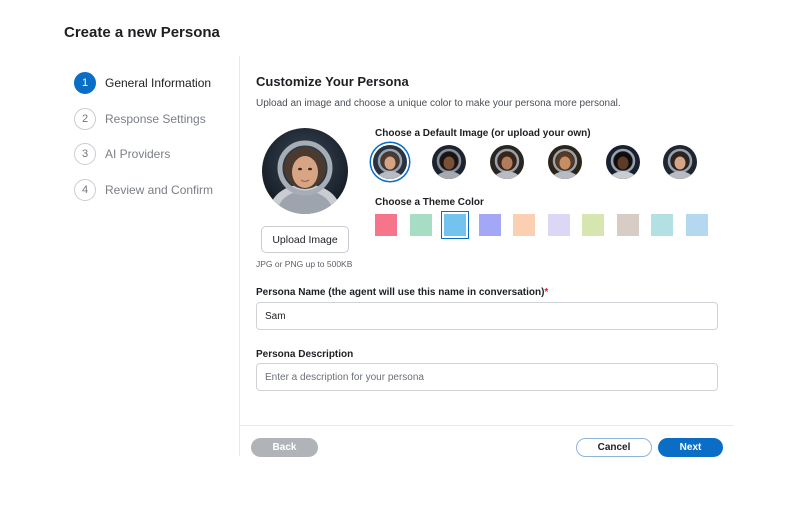 Image resolution: width=789 pixels, height=527 pixels. I want to click on vertical-divider, so click(239, 256).